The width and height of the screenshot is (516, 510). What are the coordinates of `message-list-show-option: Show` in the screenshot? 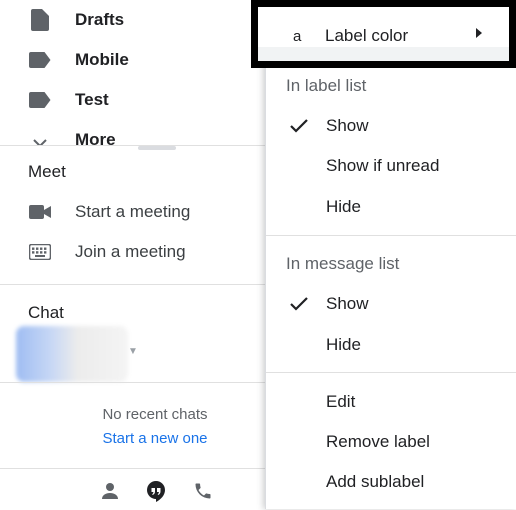 It's located at (391, 304).